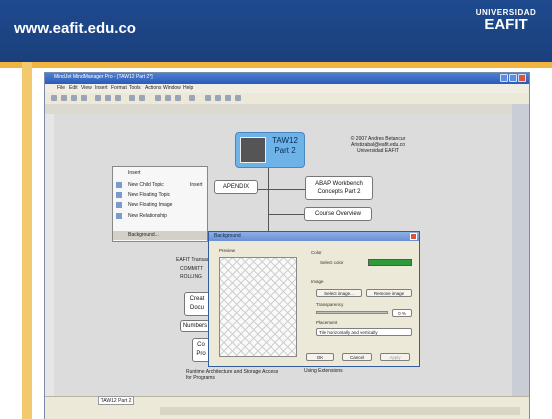 The height and width of the screenshot is (419, 552). I want to click on color-label: Color, so click(316, 252).